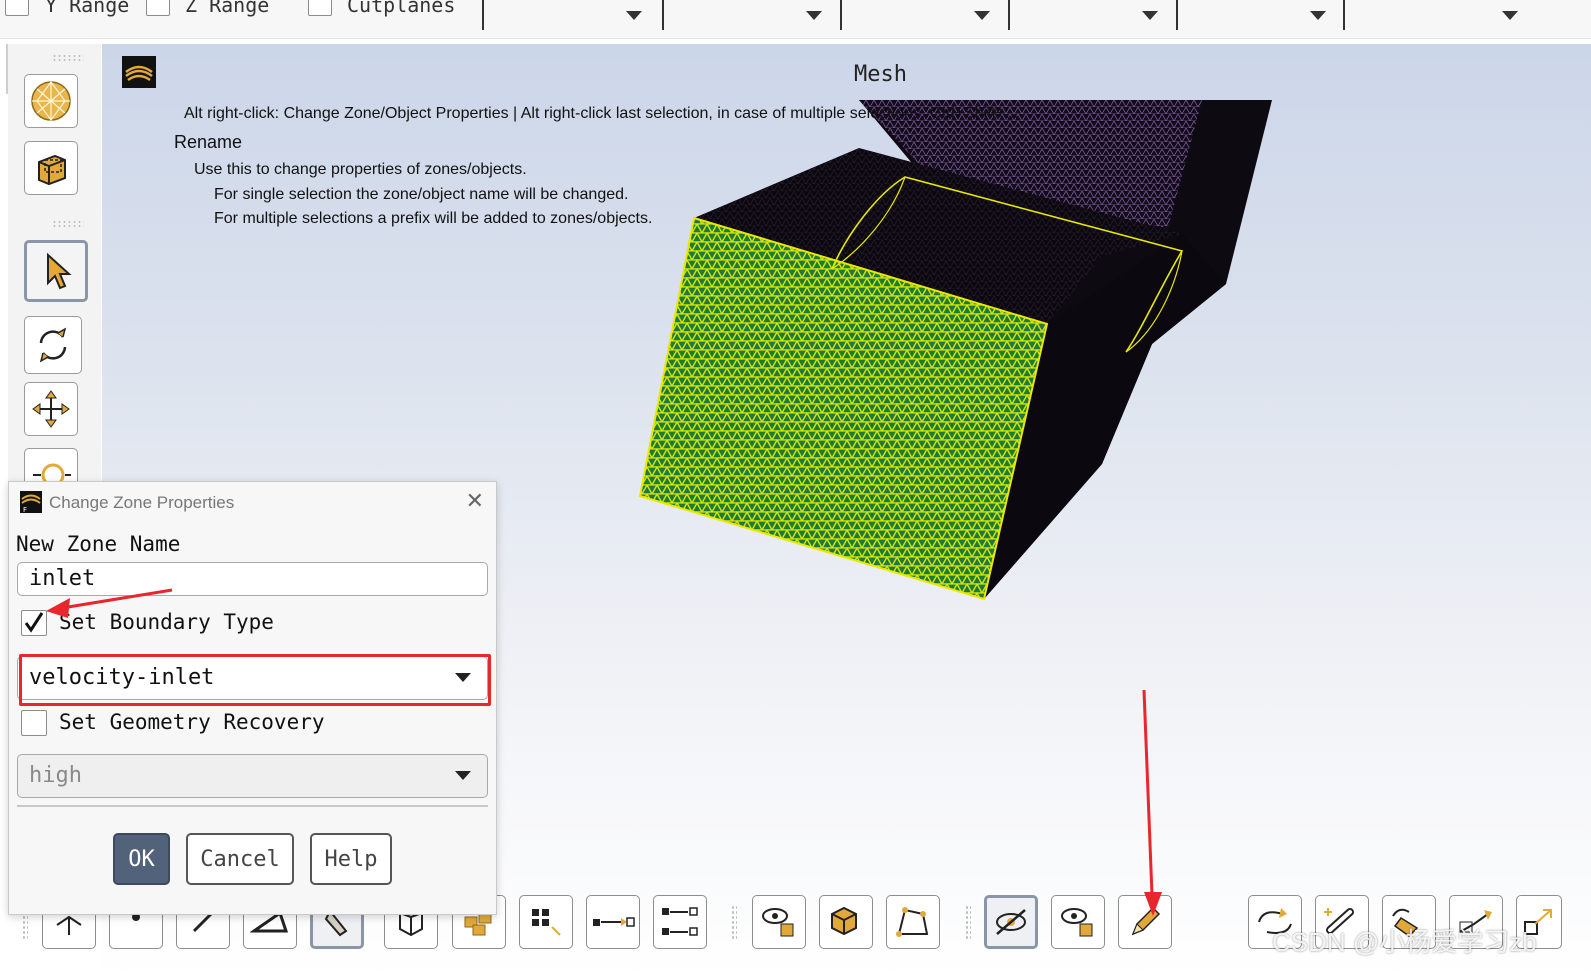 The image size is (1591, 979). Describe the element at coordinates (141, 859) in the screenshot. I see `ok-button: OK` at that location.